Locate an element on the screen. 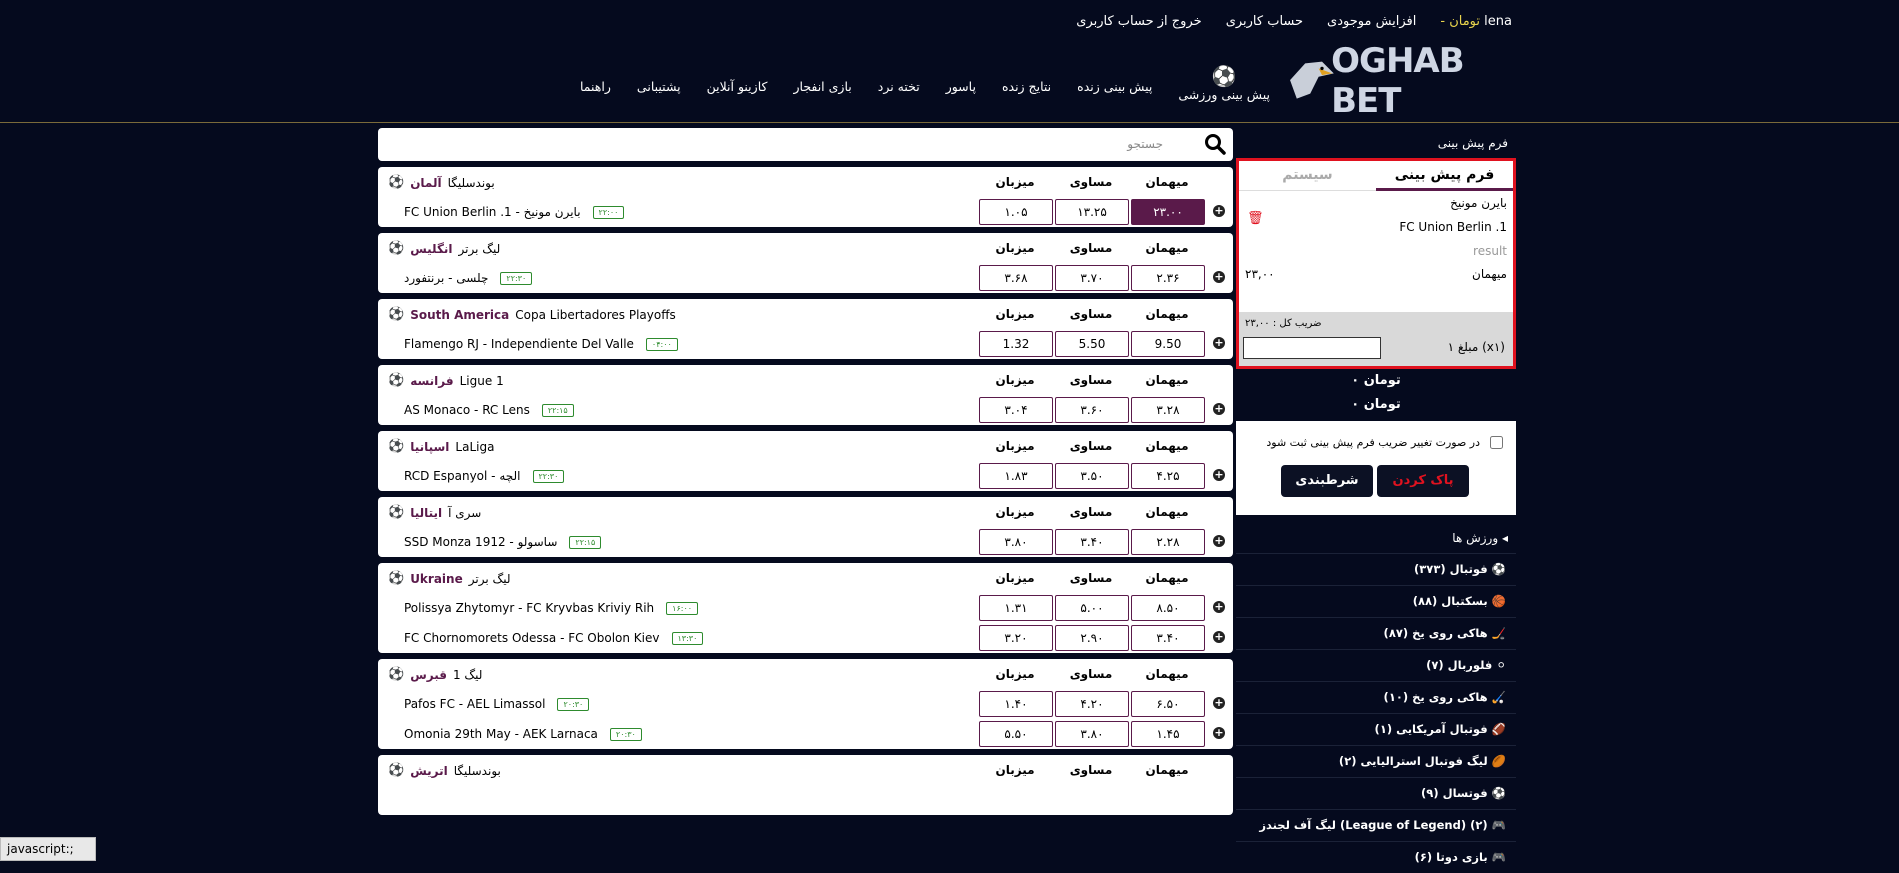 The height and width of the screenshot is (873, 1899). match-teams: SSD Monza 1912 - ساسولو ۲۲:۱۵ is located at coordinates (503, 542).